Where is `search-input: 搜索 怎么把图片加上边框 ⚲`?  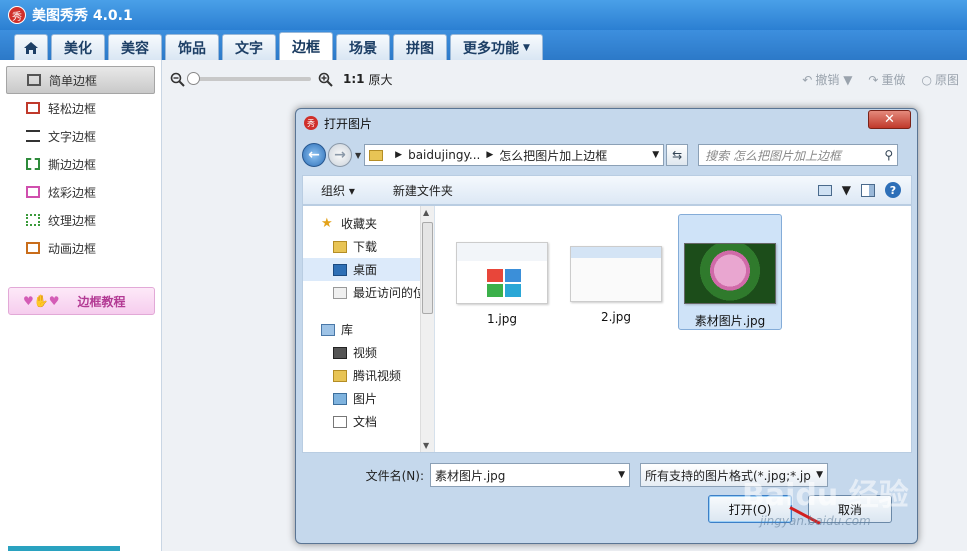
search-input: 搜索 怎么把图片加上边框 ⚲ is located at coordinates (798, 155).